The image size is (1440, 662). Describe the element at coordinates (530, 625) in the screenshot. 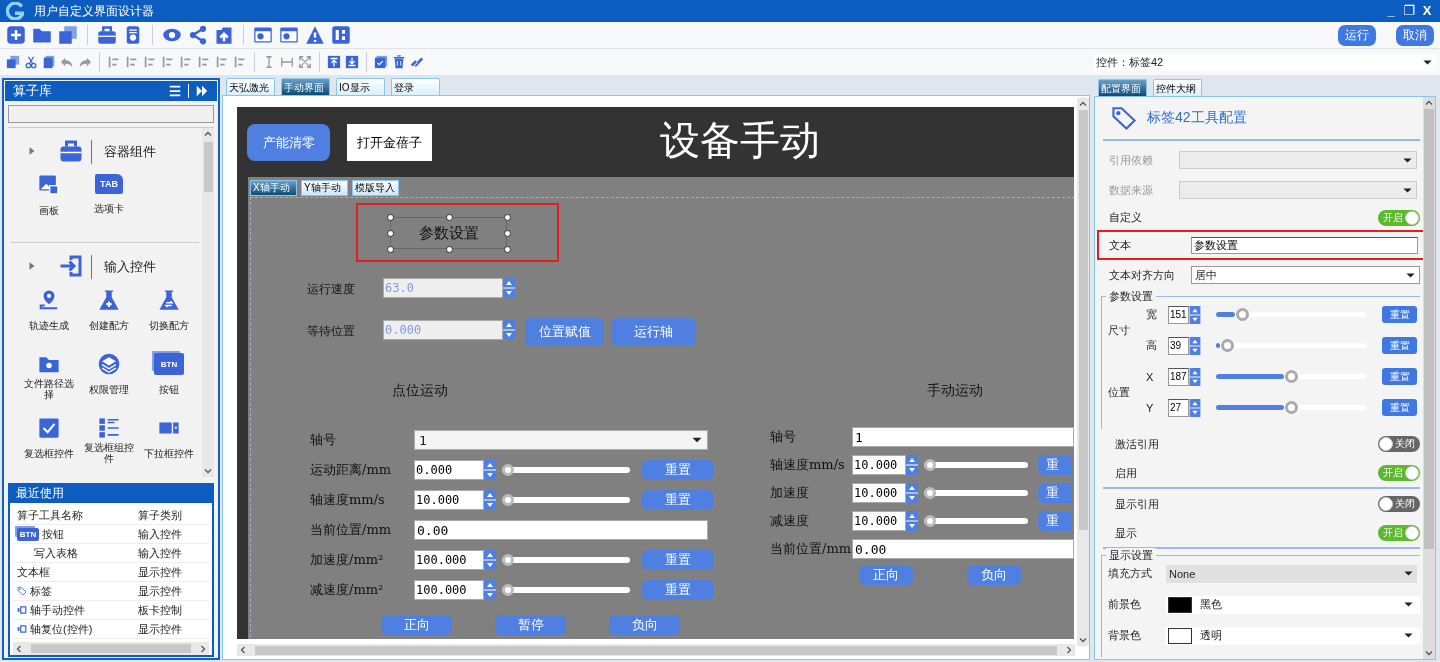

I see `direction-button: 暂停` at that location.